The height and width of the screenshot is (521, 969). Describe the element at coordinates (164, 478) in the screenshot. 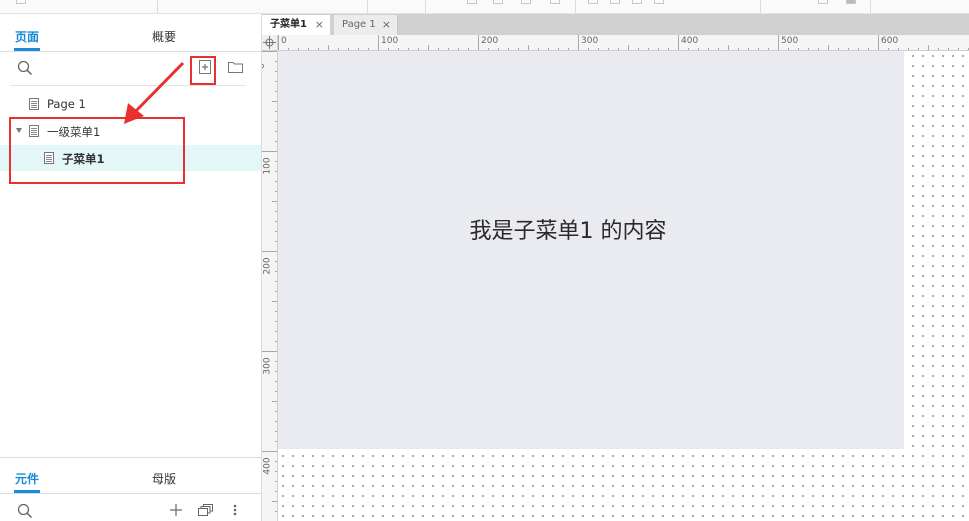

I see `tab-masters: 母版` at that location.